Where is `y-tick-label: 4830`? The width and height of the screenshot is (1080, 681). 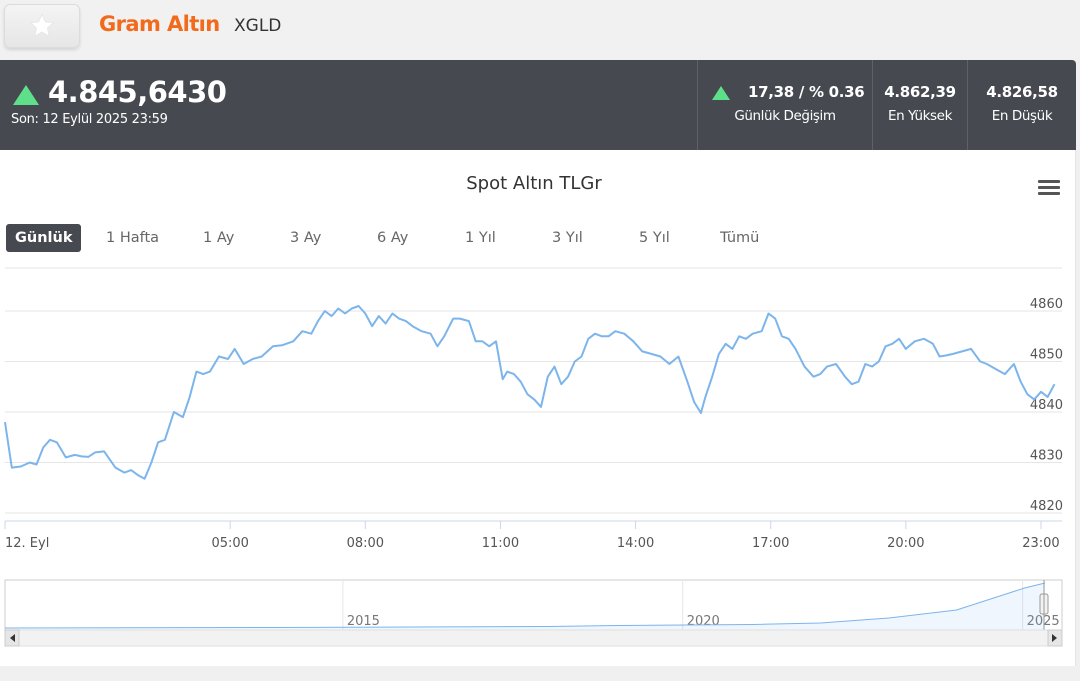 y-tick-label: 4830 is located at coordinates (1046, 456).